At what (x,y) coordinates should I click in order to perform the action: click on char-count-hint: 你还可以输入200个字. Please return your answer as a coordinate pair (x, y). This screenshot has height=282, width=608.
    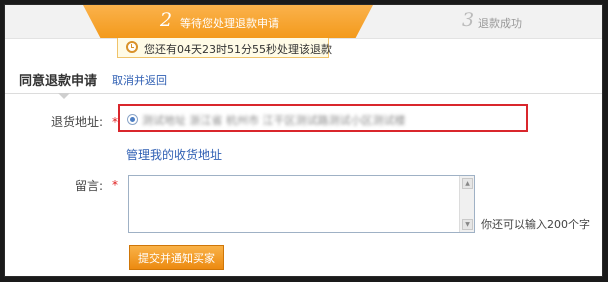
    Looking at the image, I should click on (535, 224).